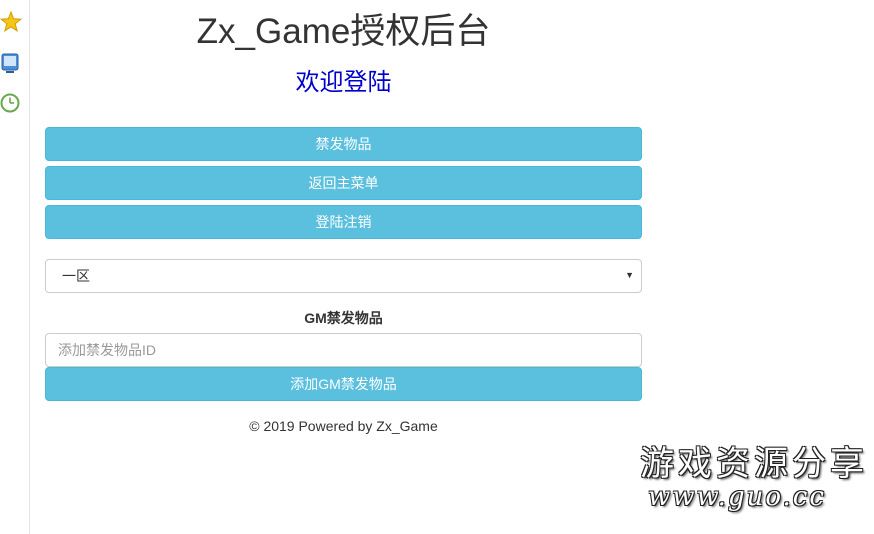 This screenshot has height=534, width=874. Describe the element at coordinates (343, 183) in the screenshot. I see `back-to-menu-button: 返回主菜单` at that location.